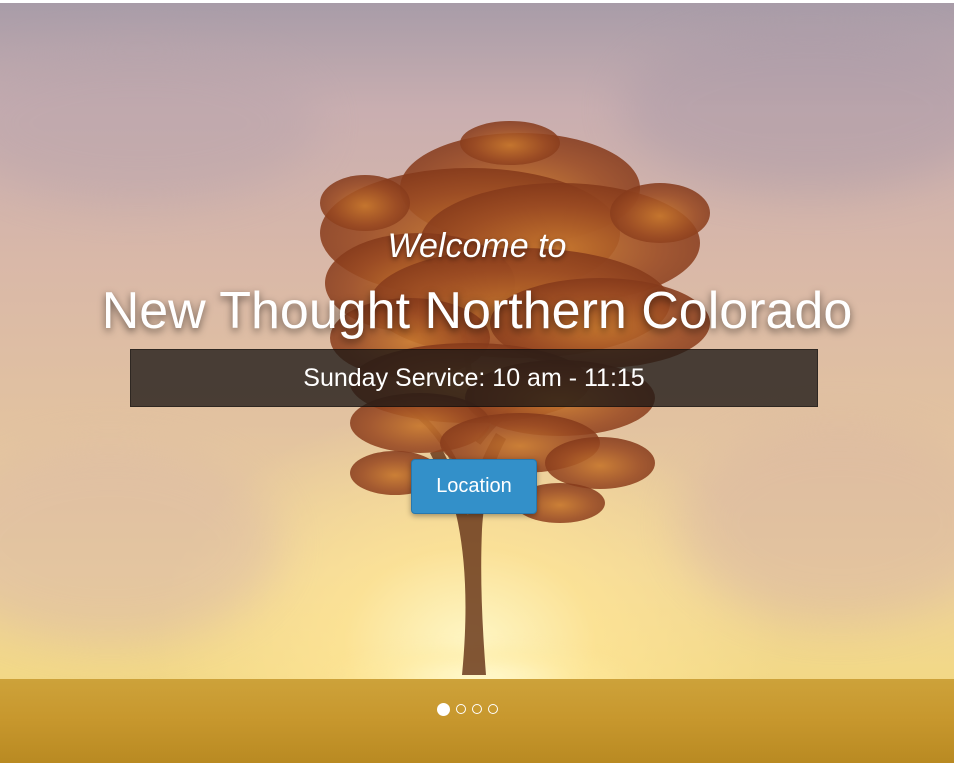 The height and width of the screenshot is (768, 954). What do you see at coordinates (477, 246) in the screenshot?
I see `welcome-heading: Welcome to` at bounding box center [477, 246].